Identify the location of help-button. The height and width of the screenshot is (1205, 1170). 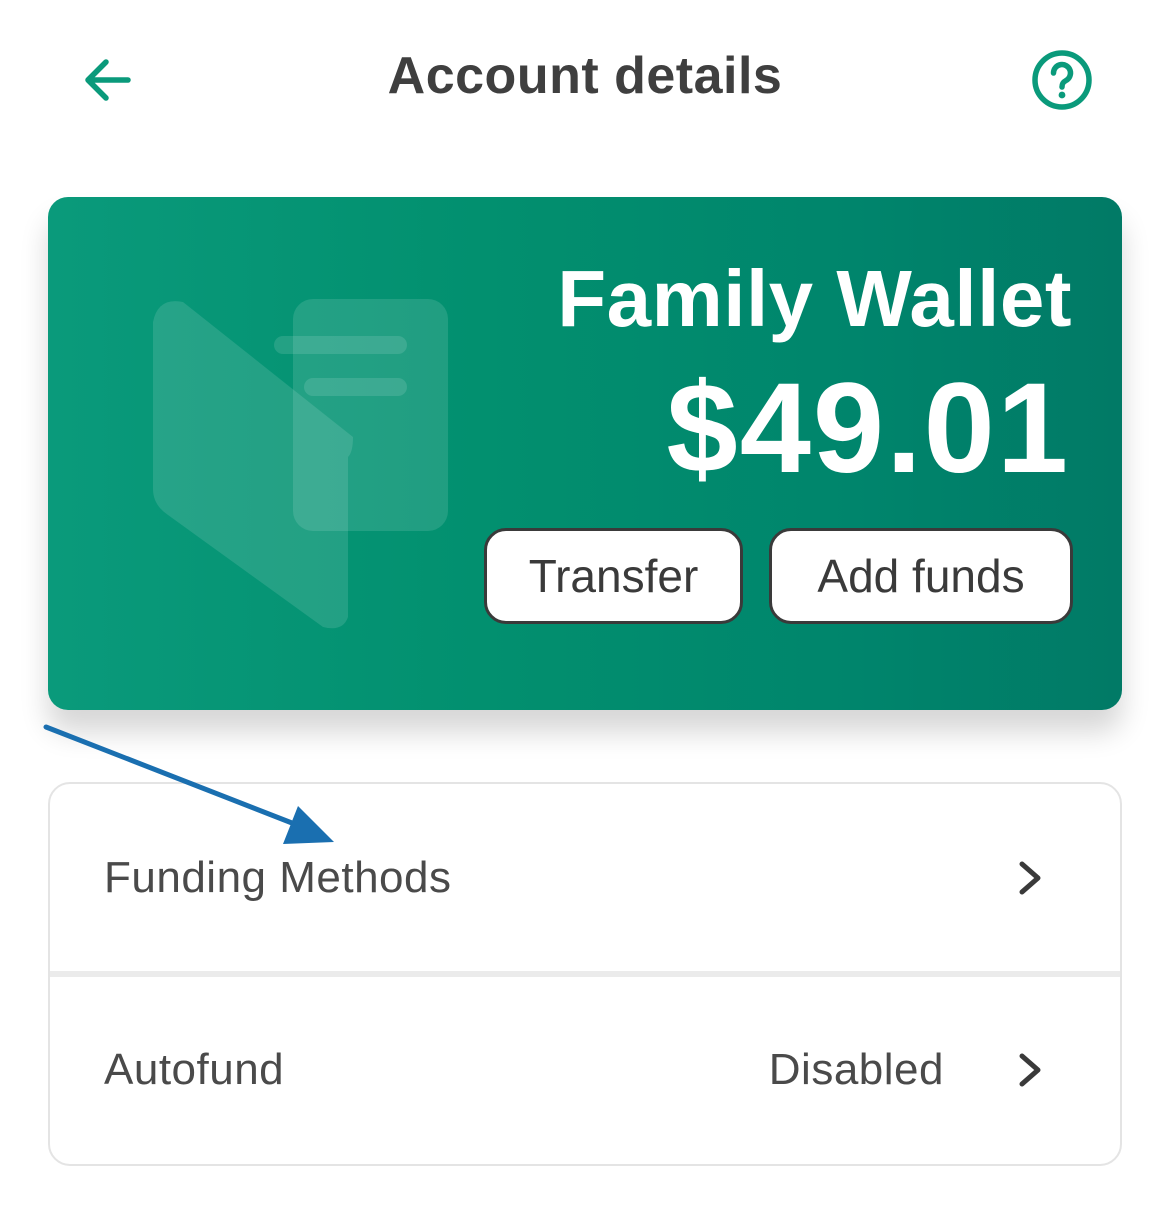
(1062, 80).